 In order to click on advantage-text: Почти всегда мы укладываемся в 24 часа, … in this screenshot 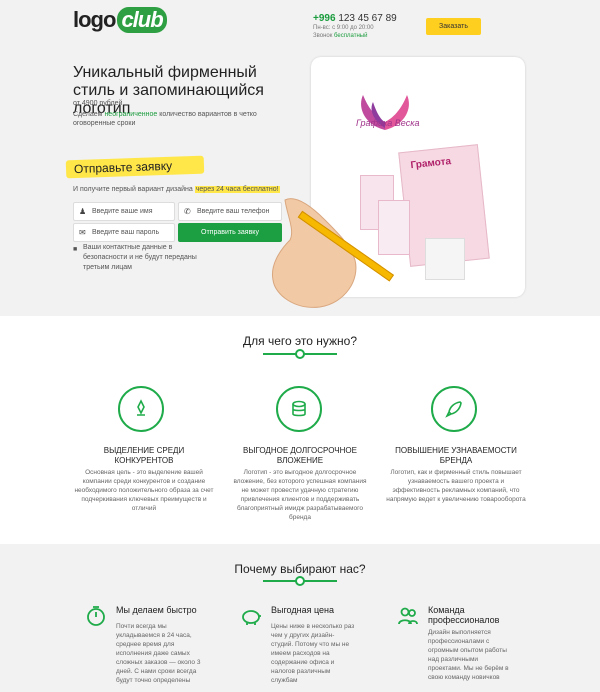, I will do `click(158, 653)`.